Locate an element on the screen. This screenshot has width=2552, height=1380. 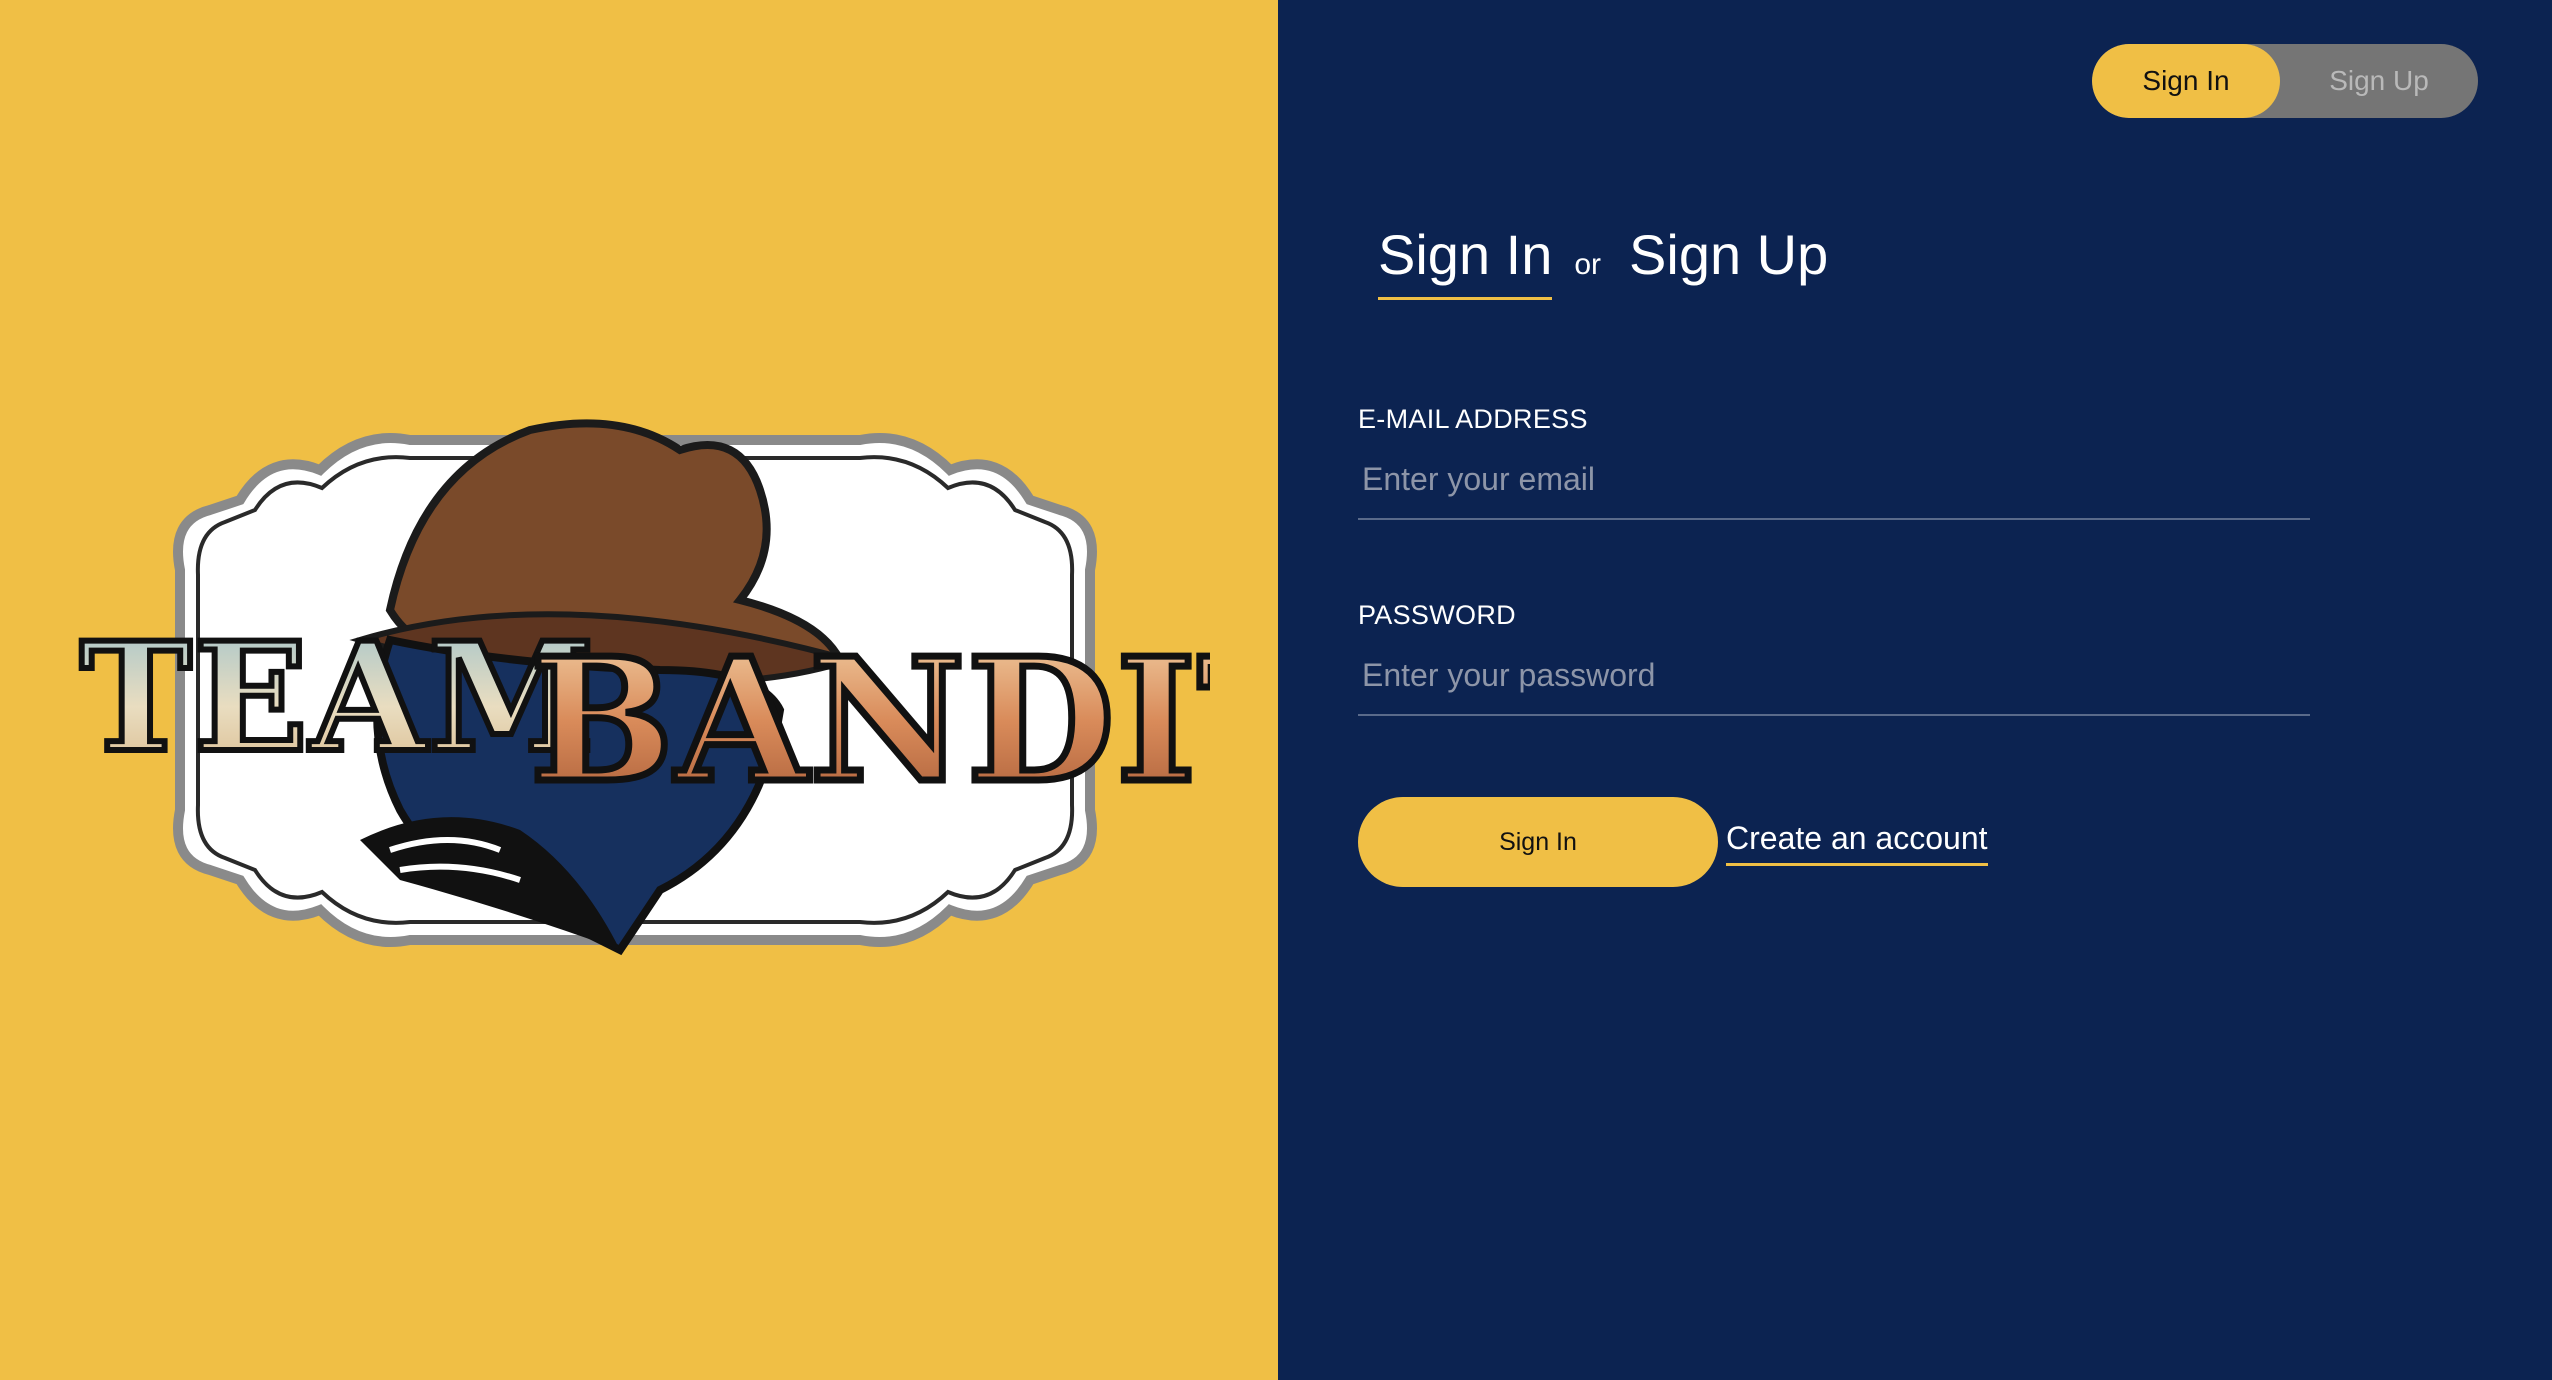
svg-text: BANDIT is located at coordinates (870, 721).